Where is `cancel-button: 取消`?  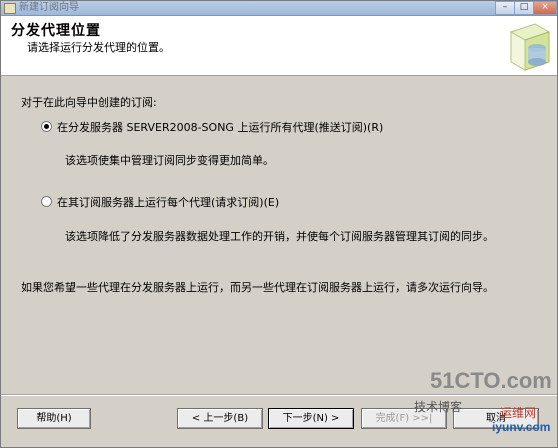 cancel-button: 取消 is located at coordinates (496, 418).